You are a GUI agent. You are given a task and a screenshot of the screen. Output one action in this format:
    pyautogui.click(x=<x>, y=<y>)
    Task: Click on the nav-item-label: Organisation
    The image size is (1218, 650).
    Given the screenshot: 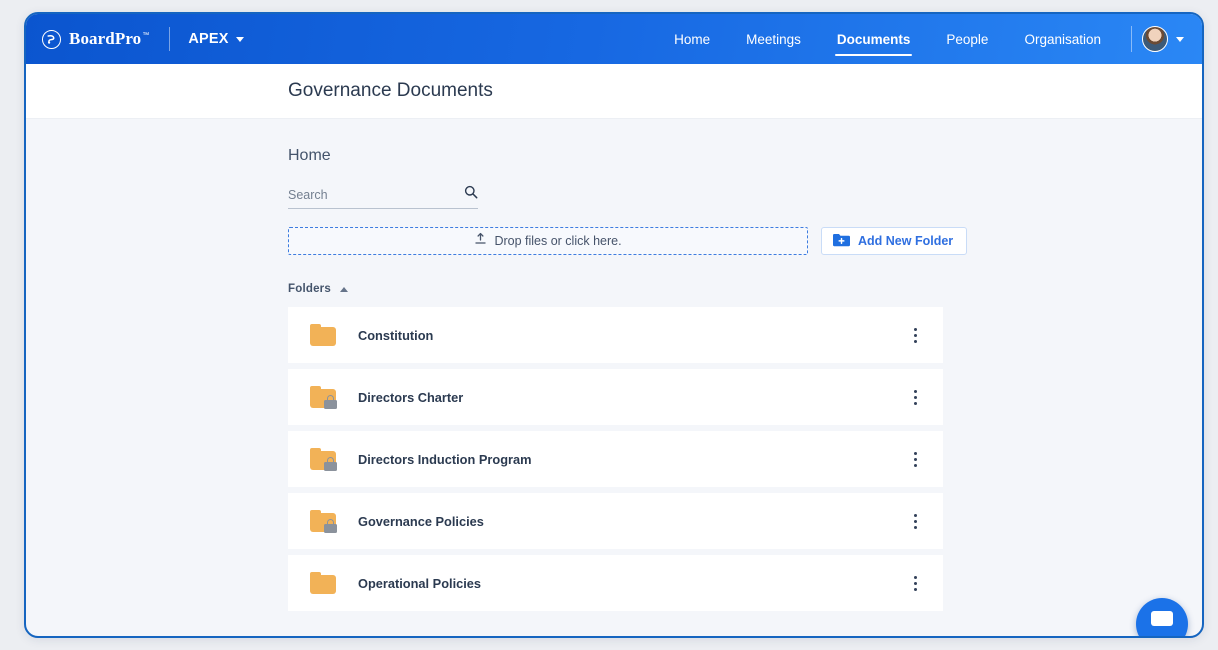 What is the action you would take?
    pyautogui.click(x=1062, y=39)
    